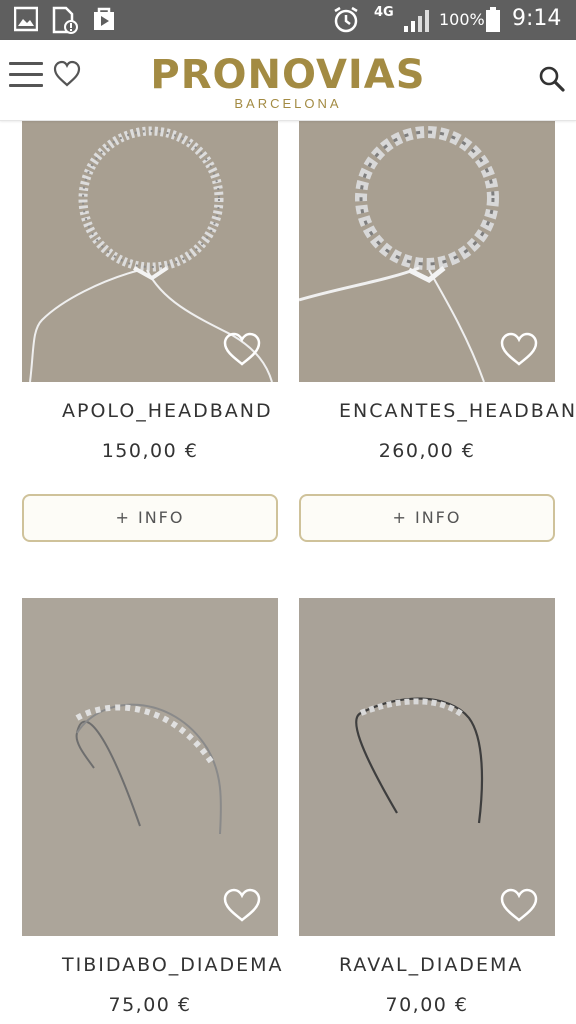 This screenshot has width=576, height=1024. I want to click on brand-name: PRONOVIAS, so click(288, 75).